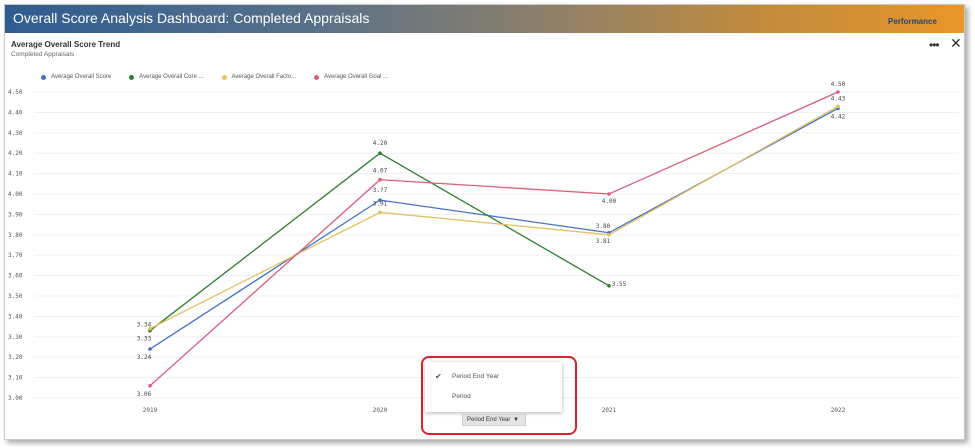 Image resolution: width=975 pixels, height=448 pixels. I want to click on menu-item-label: Period End Year, so click(475, 376).